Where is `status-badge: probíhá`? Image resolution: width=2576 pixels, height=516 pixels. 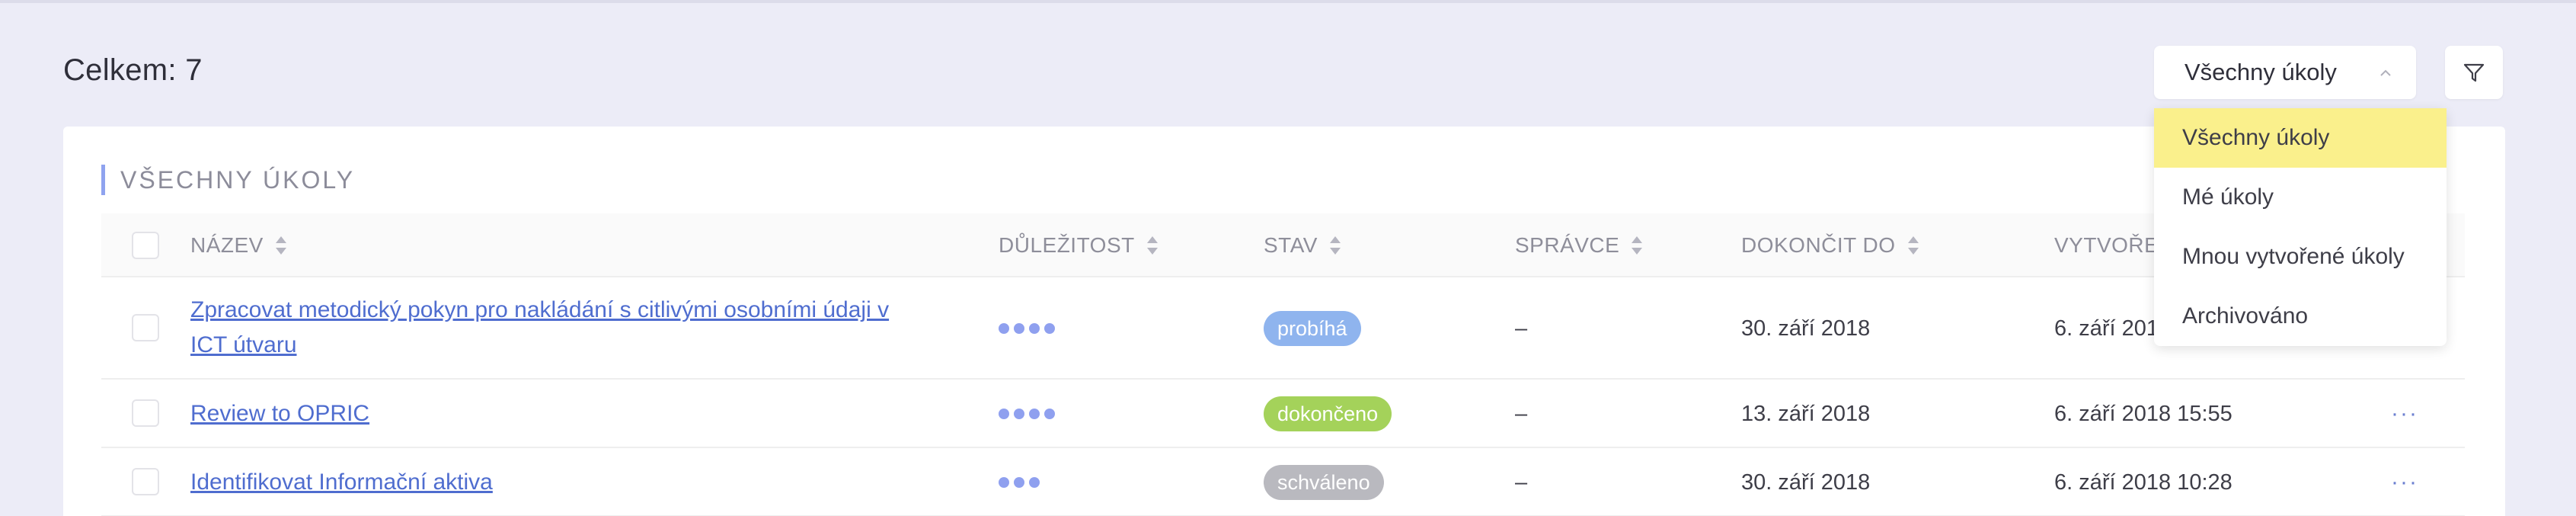
status-badge: probíhá is located at coordinates (1312, 329).